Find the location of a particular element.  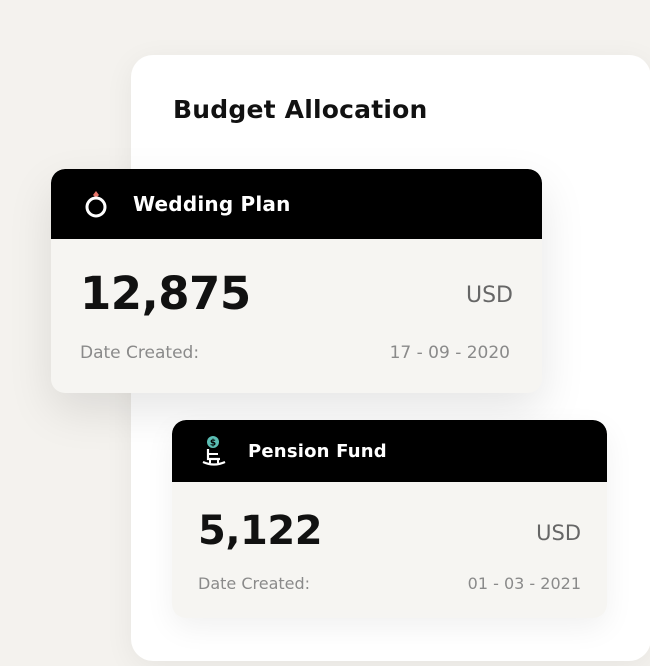

rocking-chair-icon: $ is located at coordinates (214, 451).